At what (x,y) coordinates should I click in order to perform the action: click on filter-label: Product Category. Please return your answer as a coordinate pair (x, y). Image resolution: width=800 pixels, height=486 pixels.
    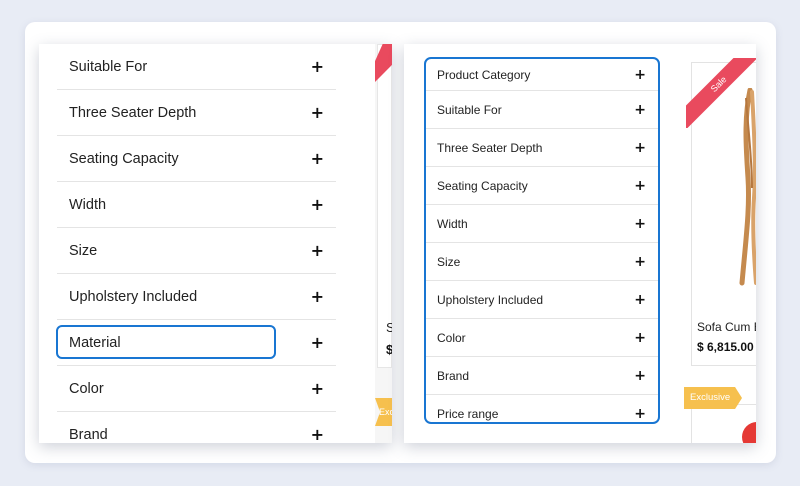
    Looking at the image, I should click on (484, 74).